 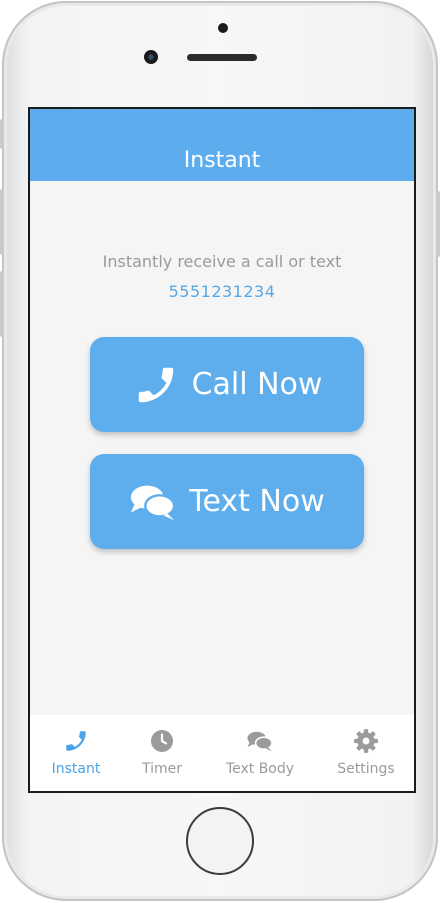 What do you see at coordinates (162, 741) in the screenshot?
I see `clock-icon` at bounding box center [162, 741].